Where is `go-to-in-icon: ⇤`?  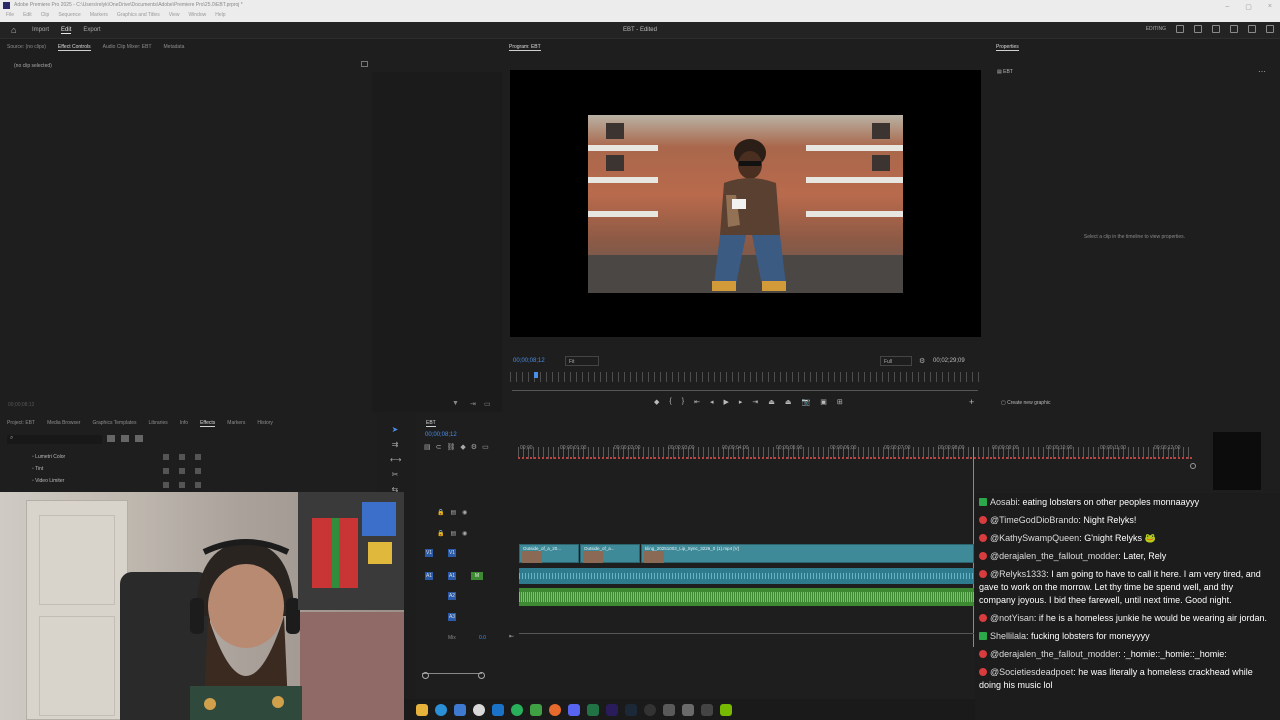
go-to-in-icon: ⇤ is located at coordinates (697, 402).